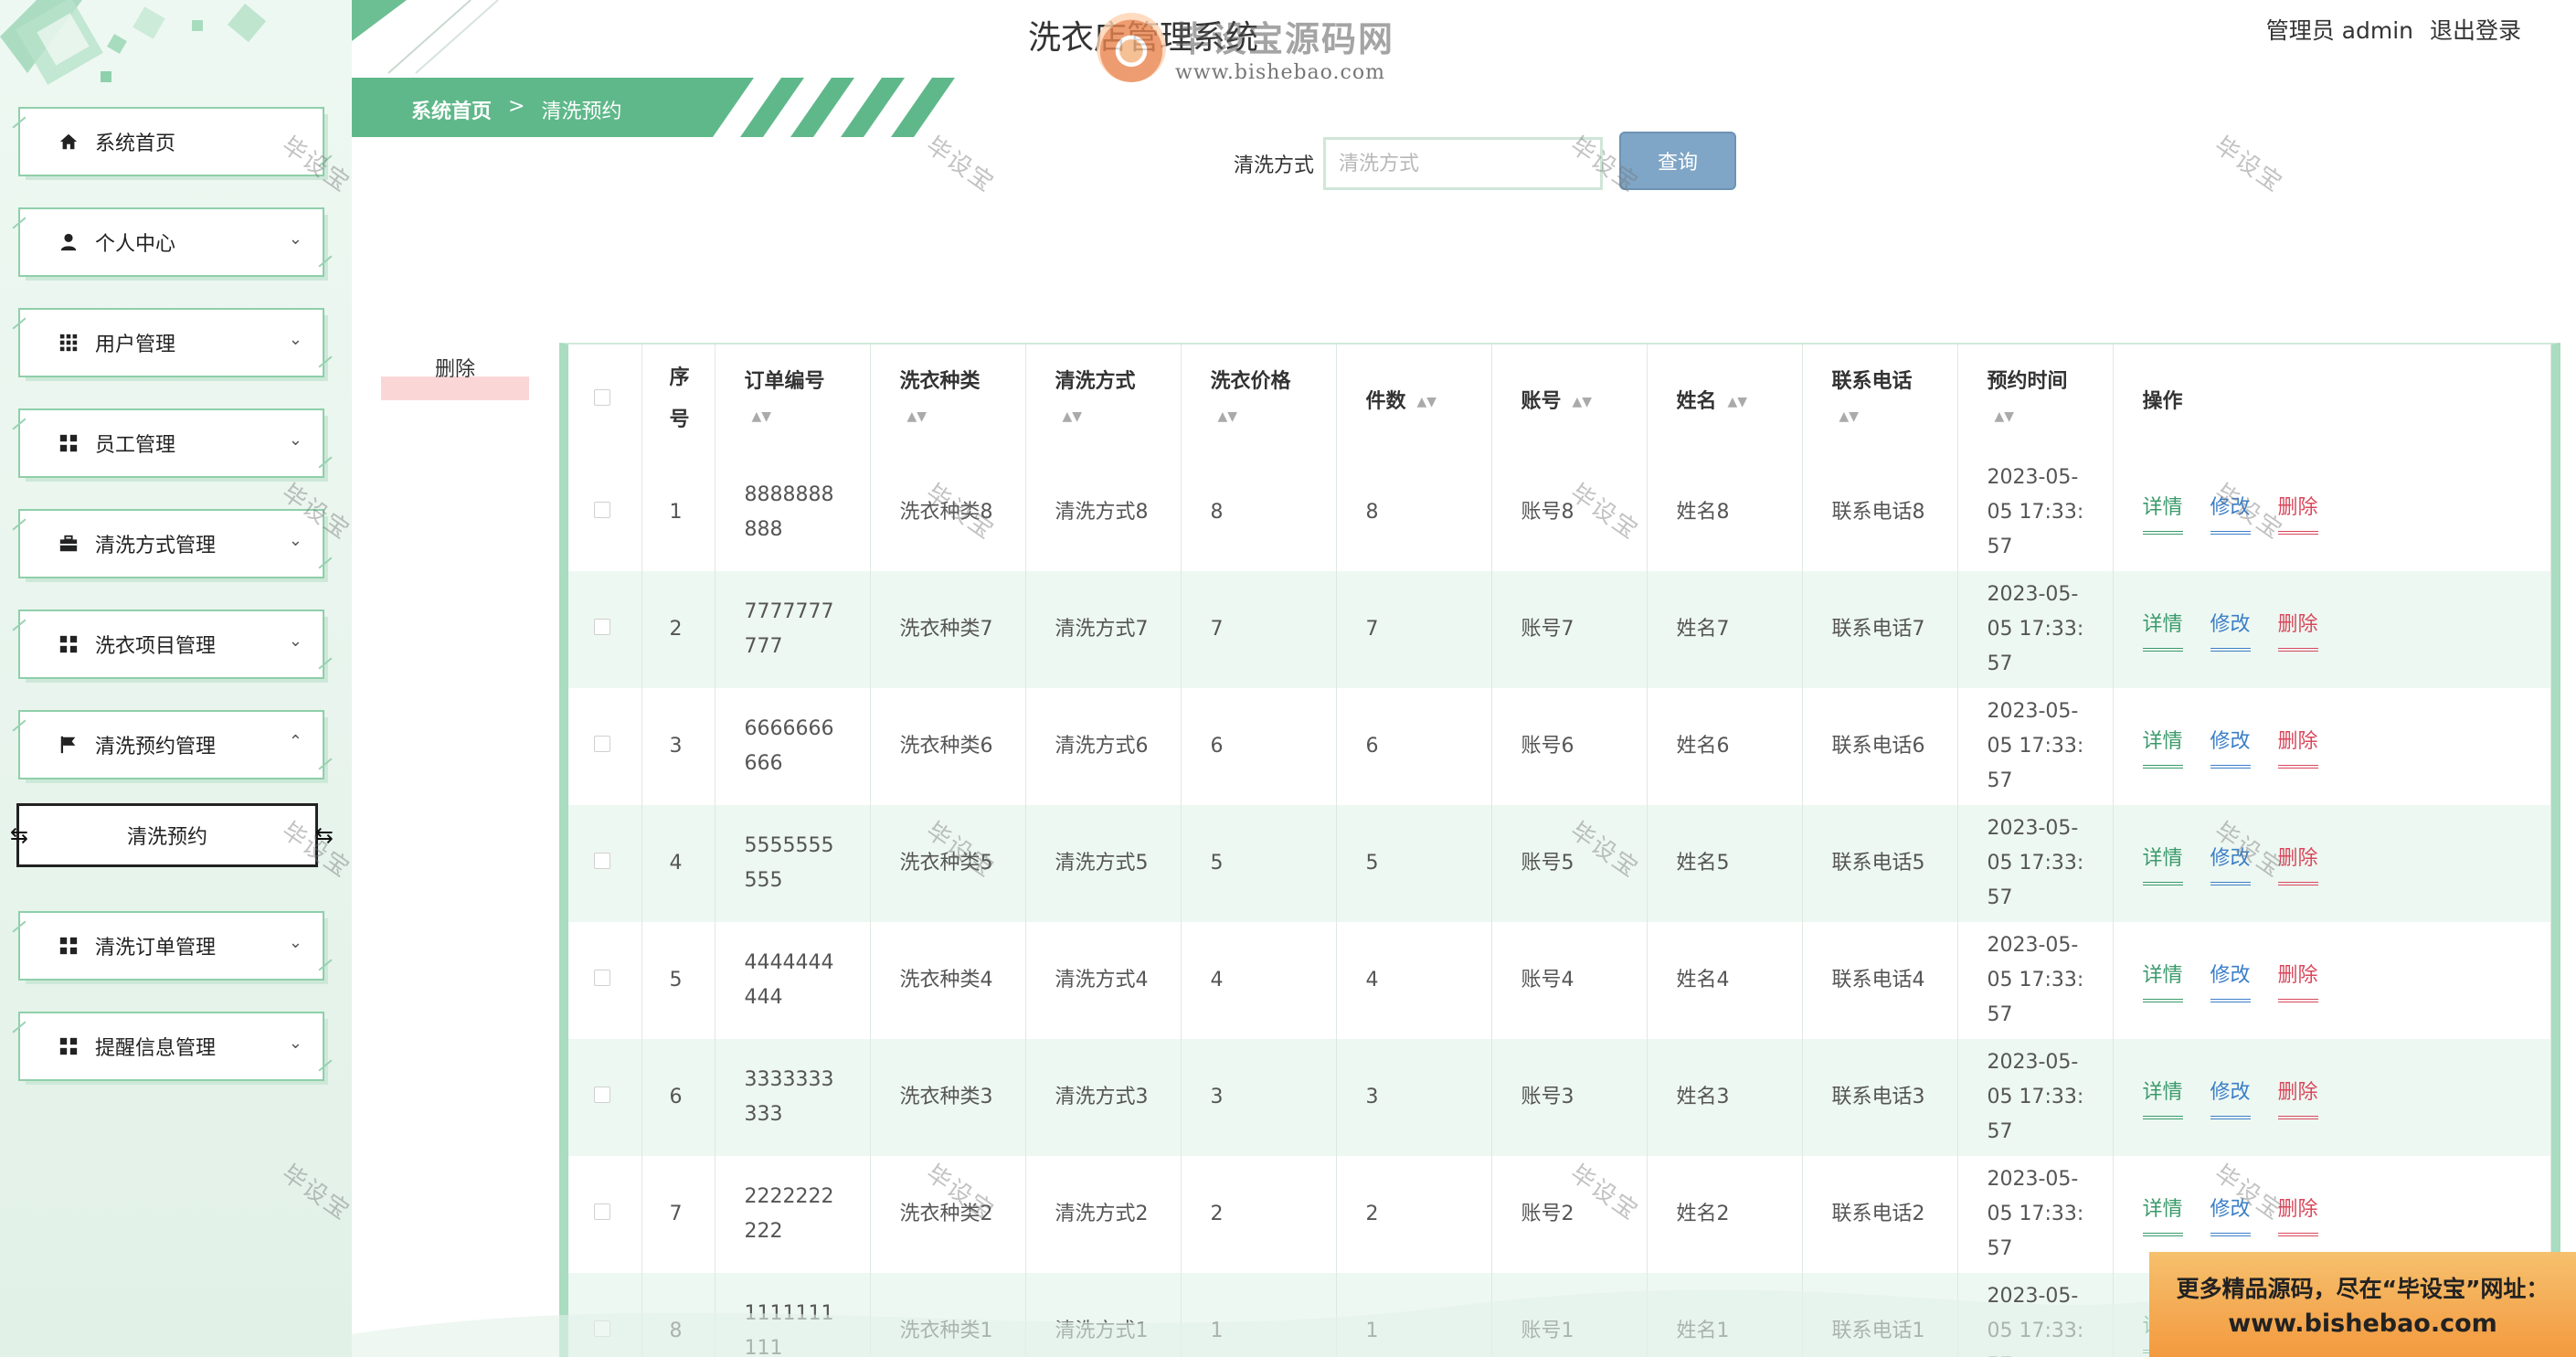 This screenshot has height=1357, width=2576. What do you see at coordinates (135, 245) in the screenshot?
I see `sidebar-item-label: 个人中心` at bounding box center [135, 245].